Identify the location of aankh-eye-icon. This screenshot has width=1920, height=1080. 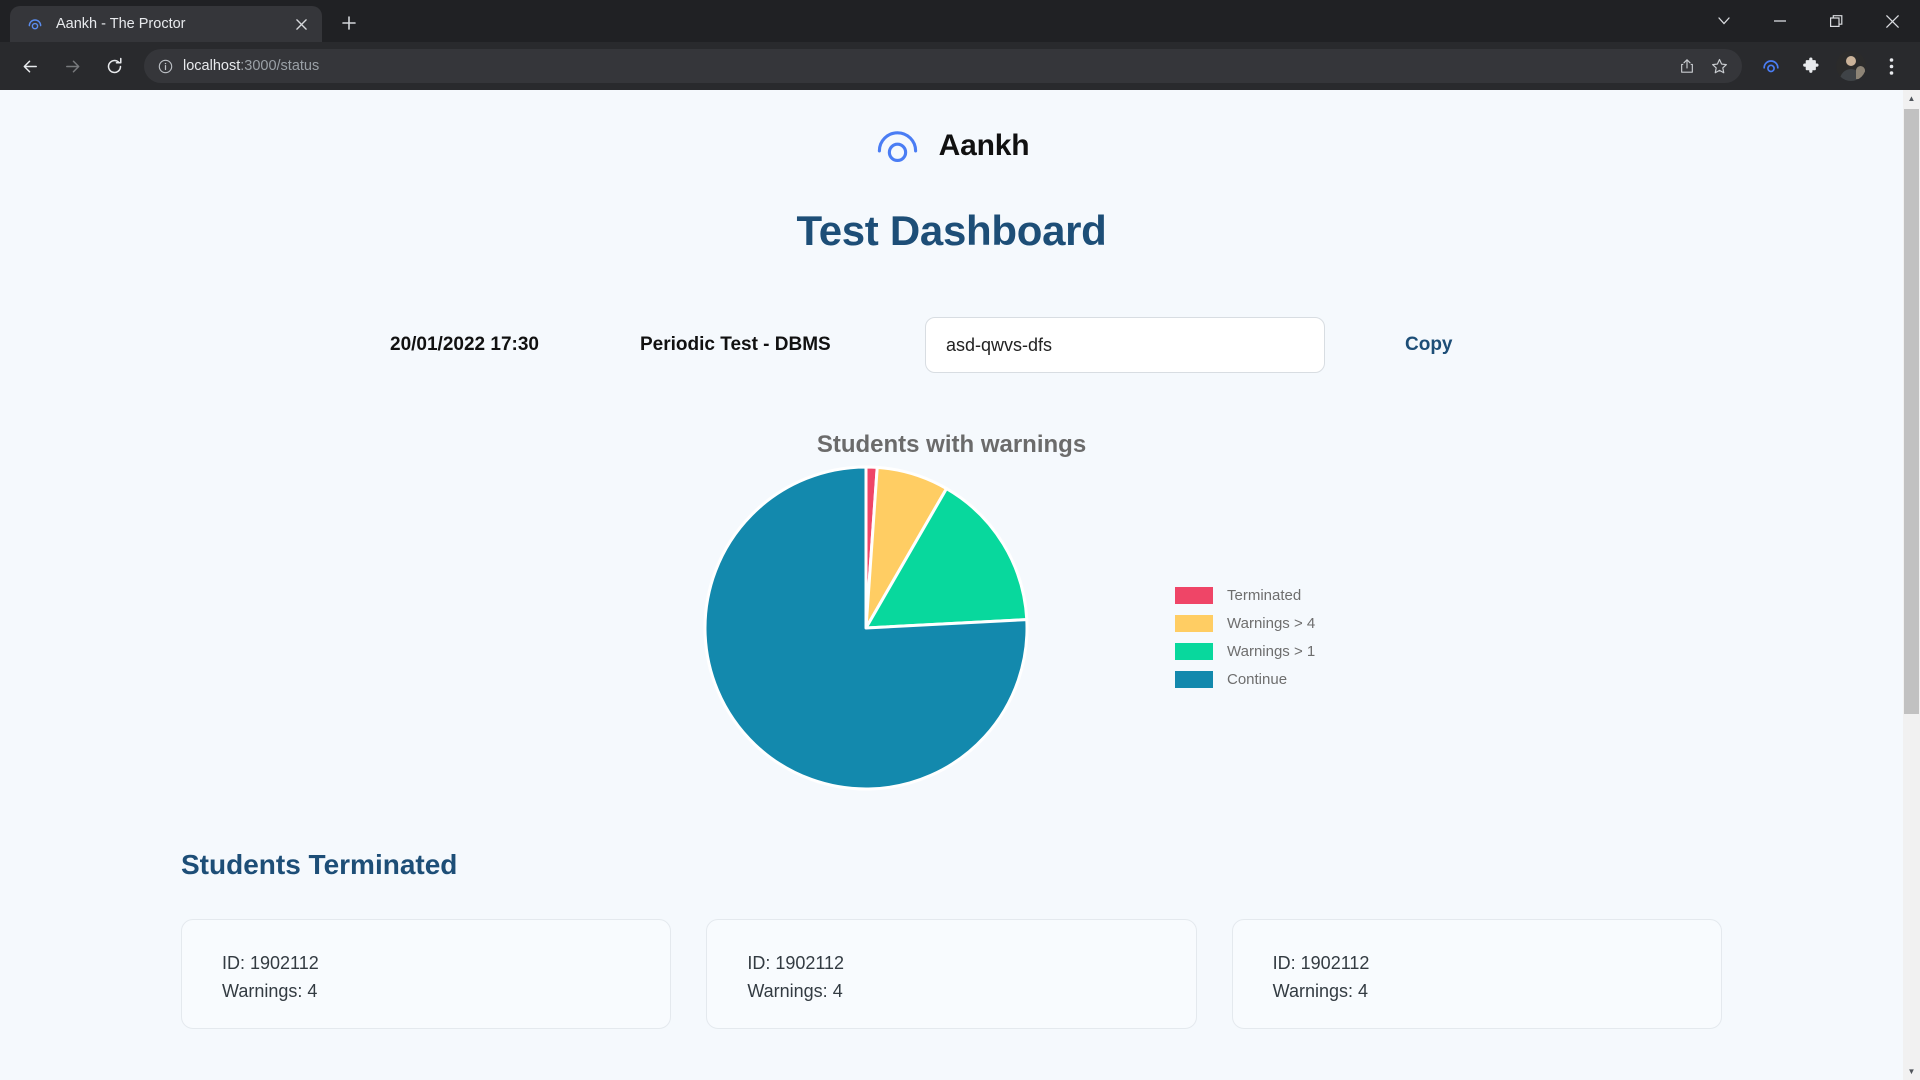
(35, 24).